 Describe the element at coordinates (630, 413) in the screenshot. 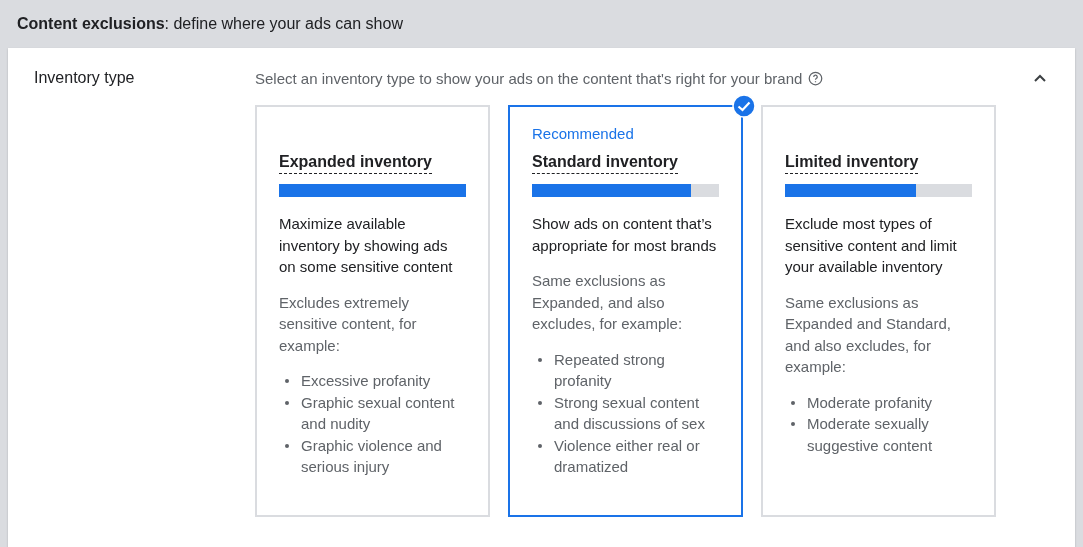

I see `example-item: Strong sexual content and discussions of sex` at that location.